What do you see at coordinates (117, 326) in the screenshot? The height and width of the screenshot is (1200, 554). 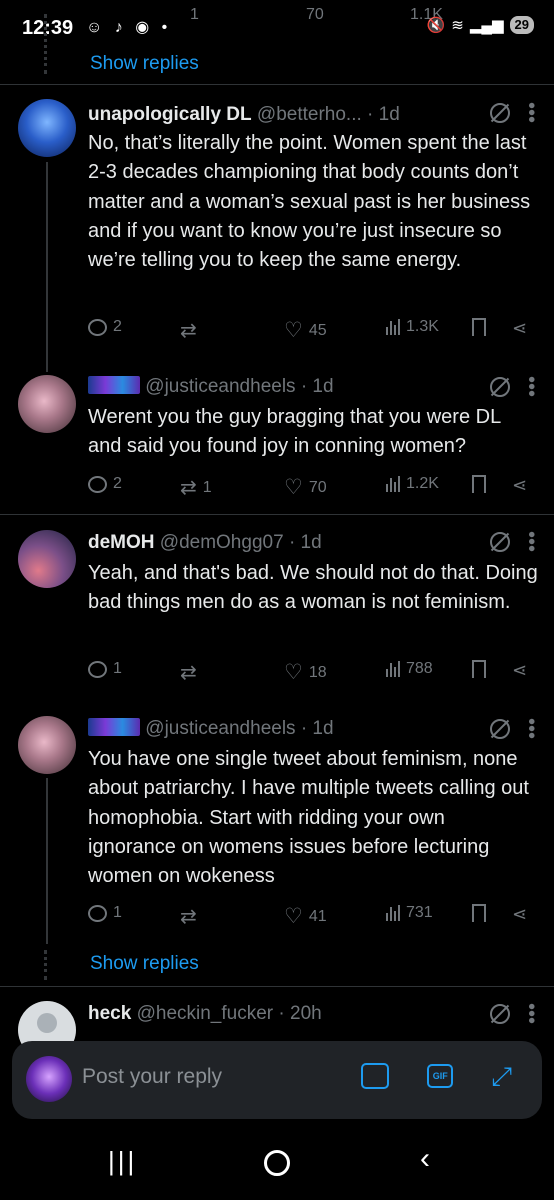 I see `reply-count: 2` at bounding box center [117, 326].